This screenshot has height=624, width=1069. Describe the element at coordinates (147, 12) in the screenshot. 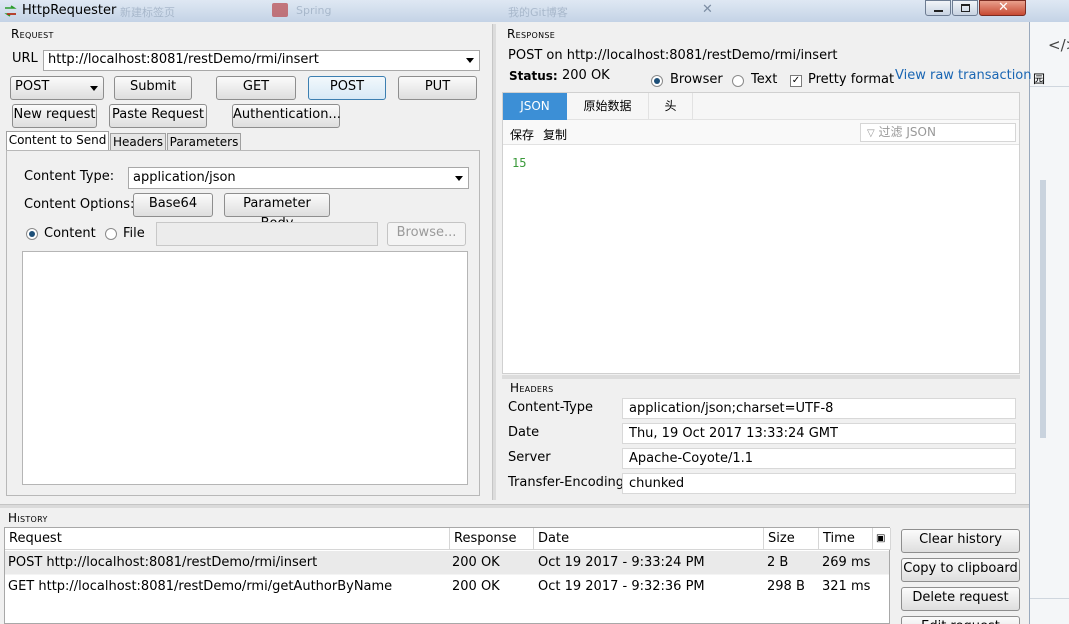

I see `background-tab: 新建标签页` at that location.